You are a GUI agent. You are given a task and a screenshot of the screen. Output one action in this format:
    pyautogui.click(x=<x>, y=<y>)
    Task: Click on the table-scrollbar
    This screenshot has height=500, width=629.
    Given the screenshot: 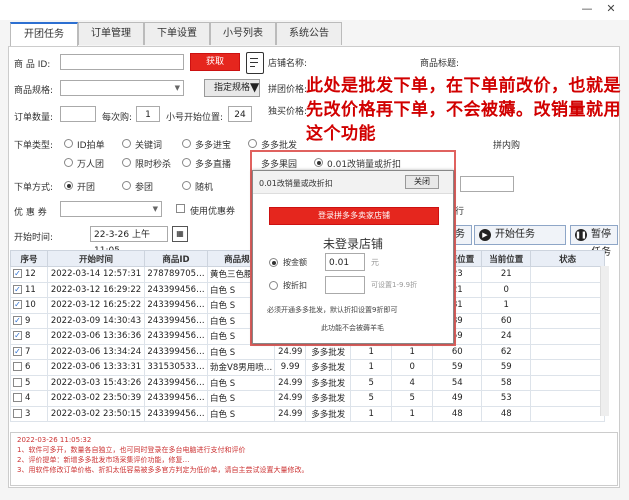 What is the action you would take?
    pyautogui.click(x=604, y=341)
    